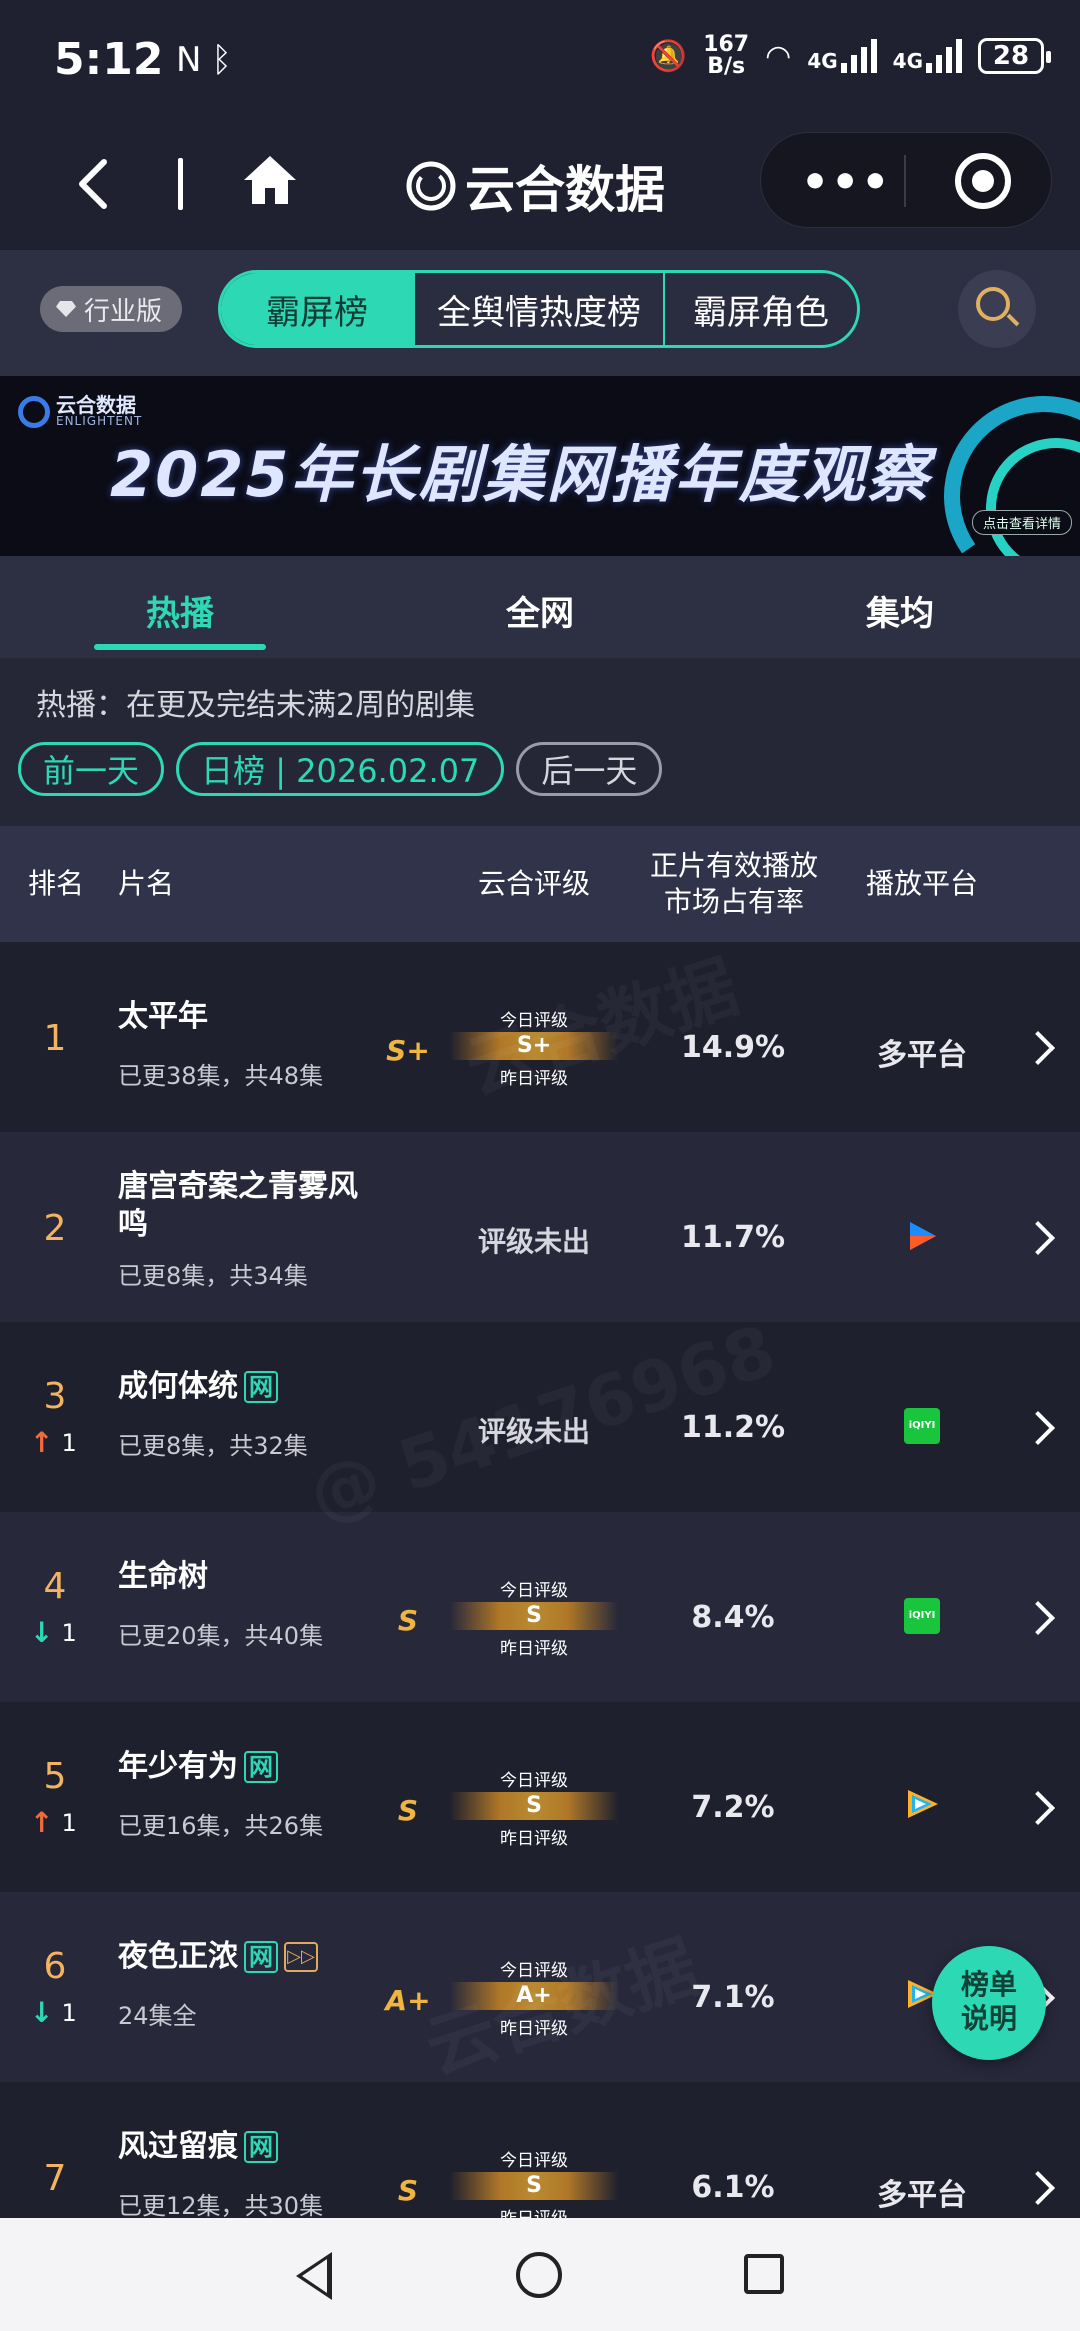  I want to click on market-share: 14.9%, so click(733, 1047).